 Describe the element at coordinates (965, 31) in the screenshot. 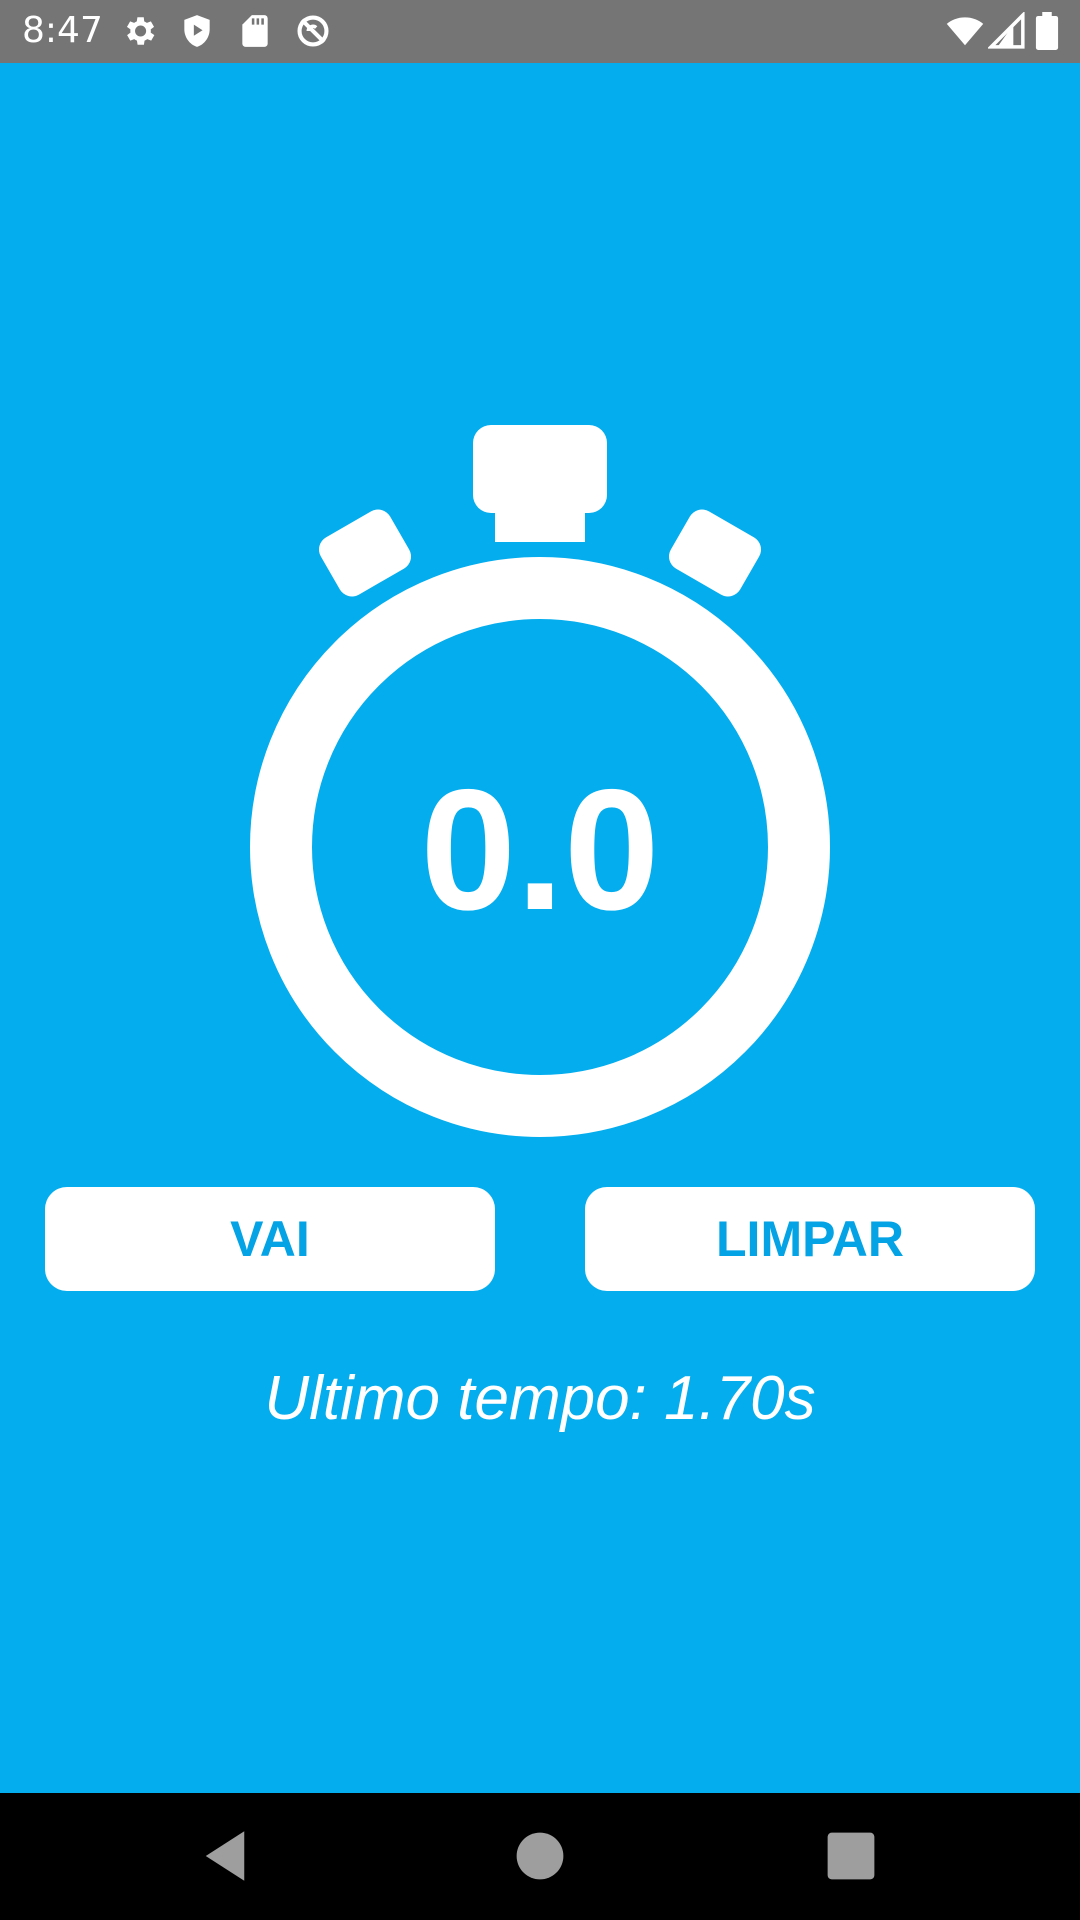

I see `wifi-icon` at that location.